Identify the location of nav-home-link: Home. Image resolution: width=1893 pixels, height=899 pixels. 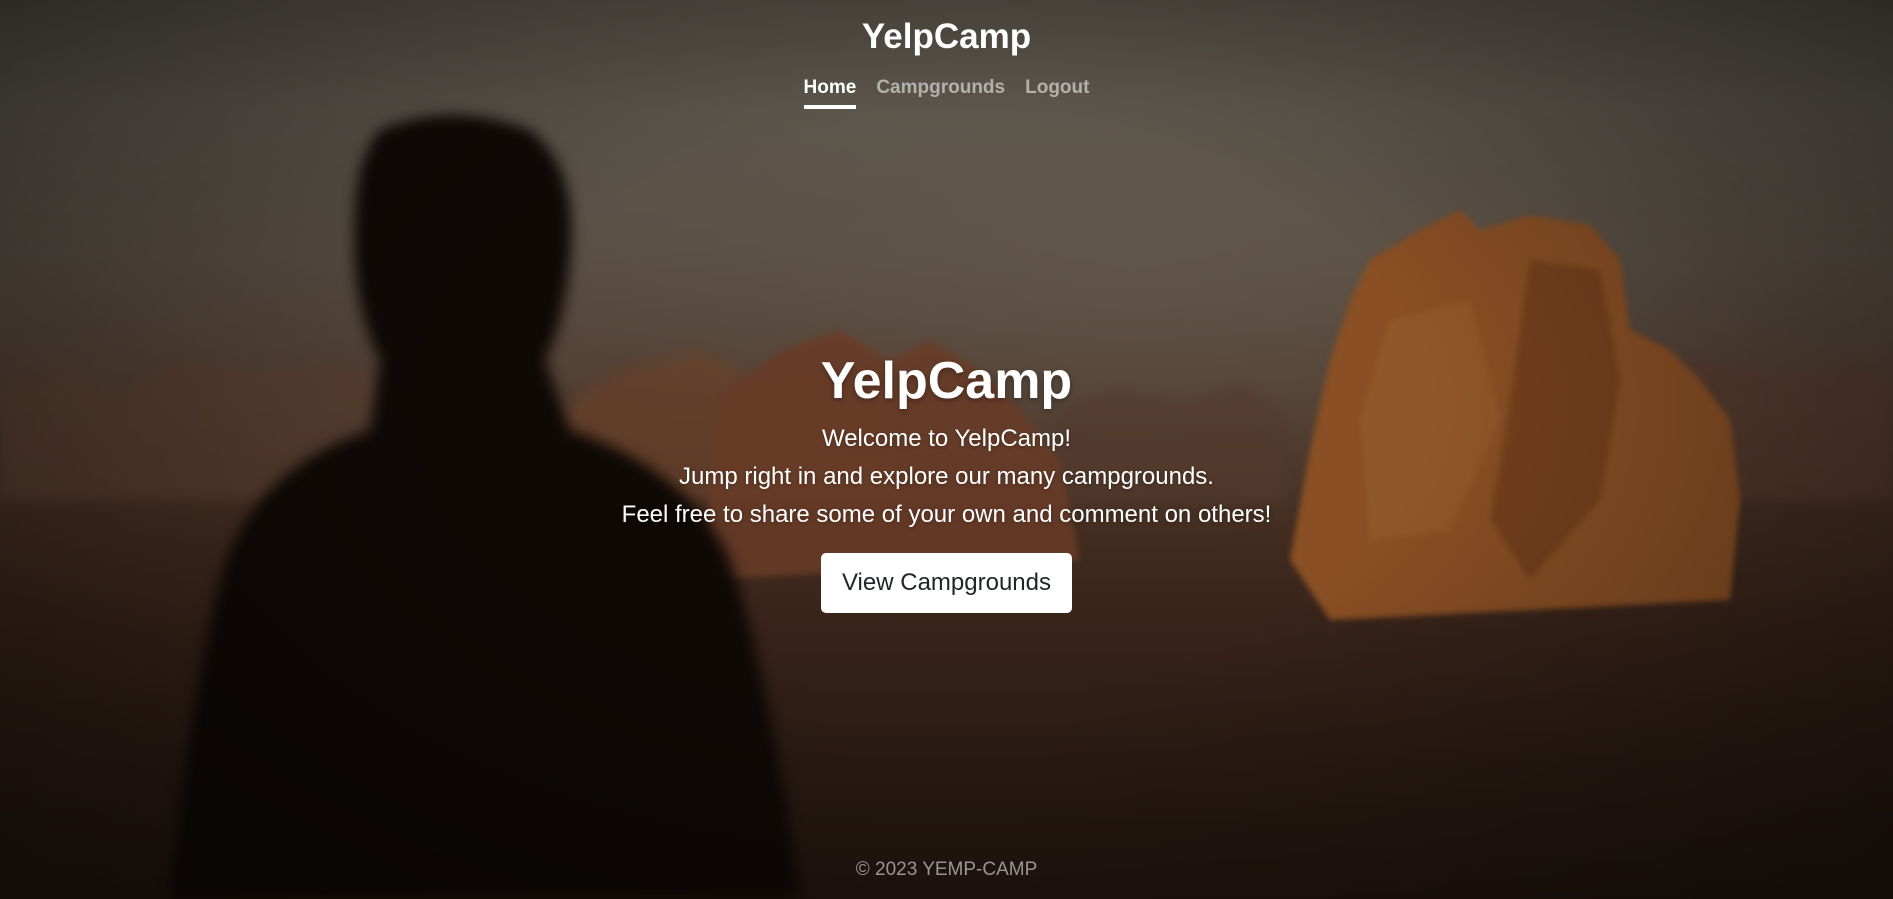
(830, 93).